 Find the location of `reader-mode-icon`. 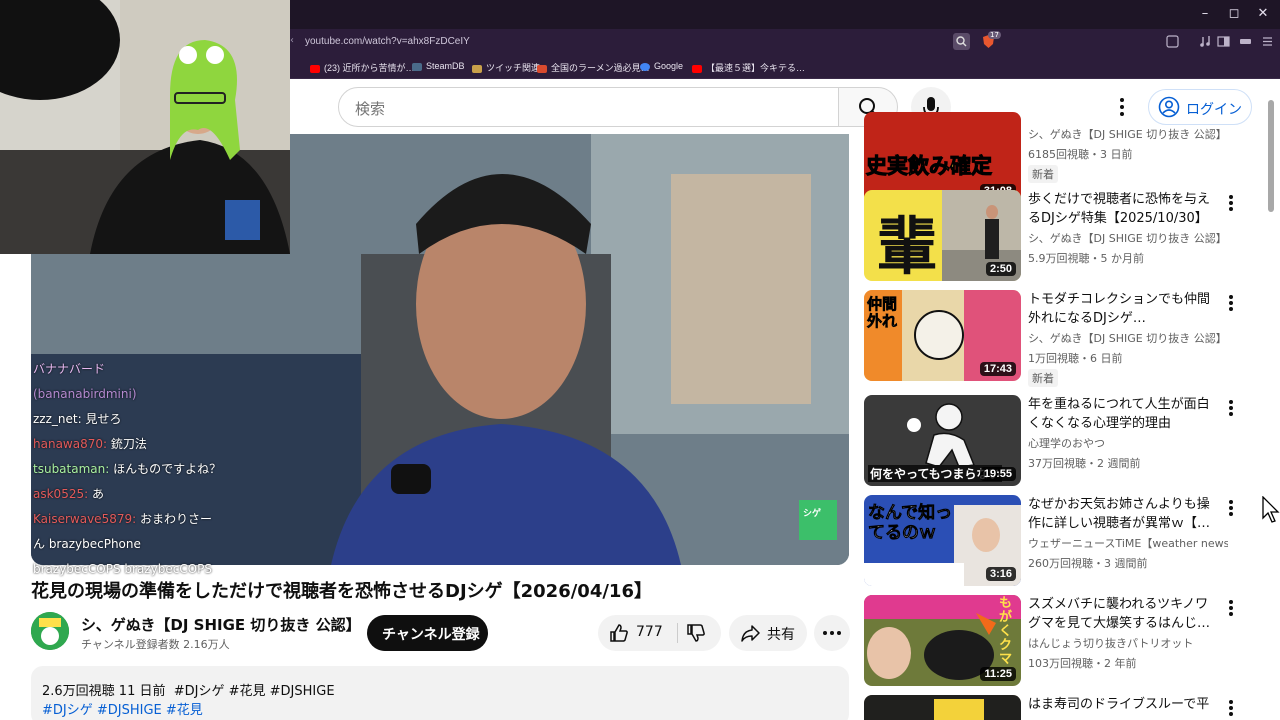

reader-mode-icon is located at coordinates (1172, 41).